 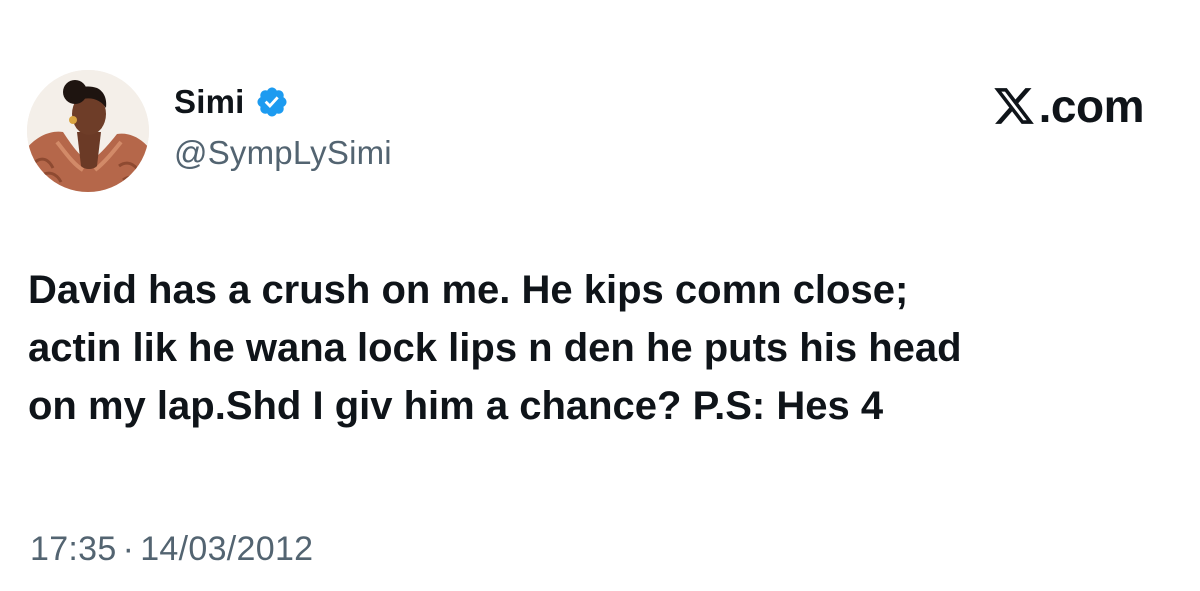 I want to click on tweet-timestamp: 17:35 · 14/03/2012, so click(x=171, y=549).